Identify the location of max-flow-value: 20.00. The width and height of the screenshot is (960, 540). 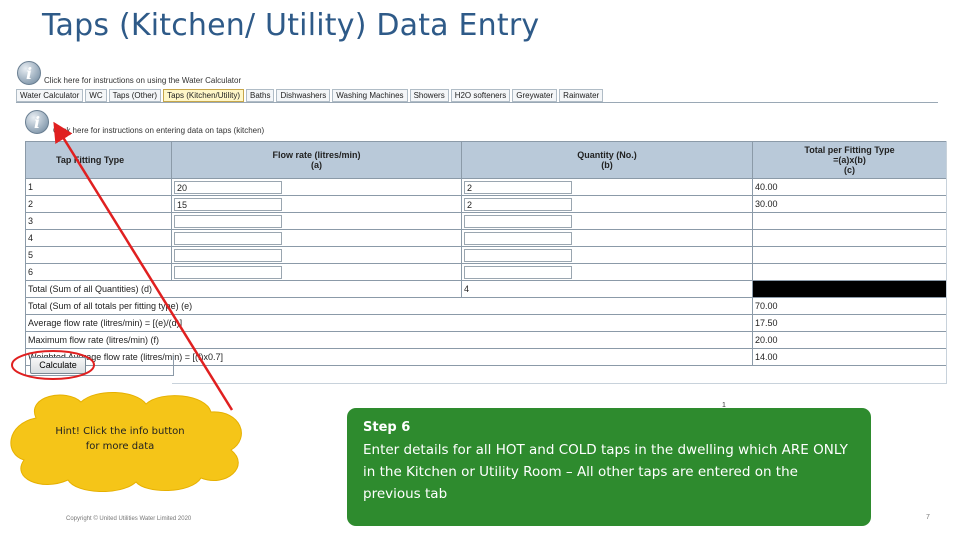
(849, 340).